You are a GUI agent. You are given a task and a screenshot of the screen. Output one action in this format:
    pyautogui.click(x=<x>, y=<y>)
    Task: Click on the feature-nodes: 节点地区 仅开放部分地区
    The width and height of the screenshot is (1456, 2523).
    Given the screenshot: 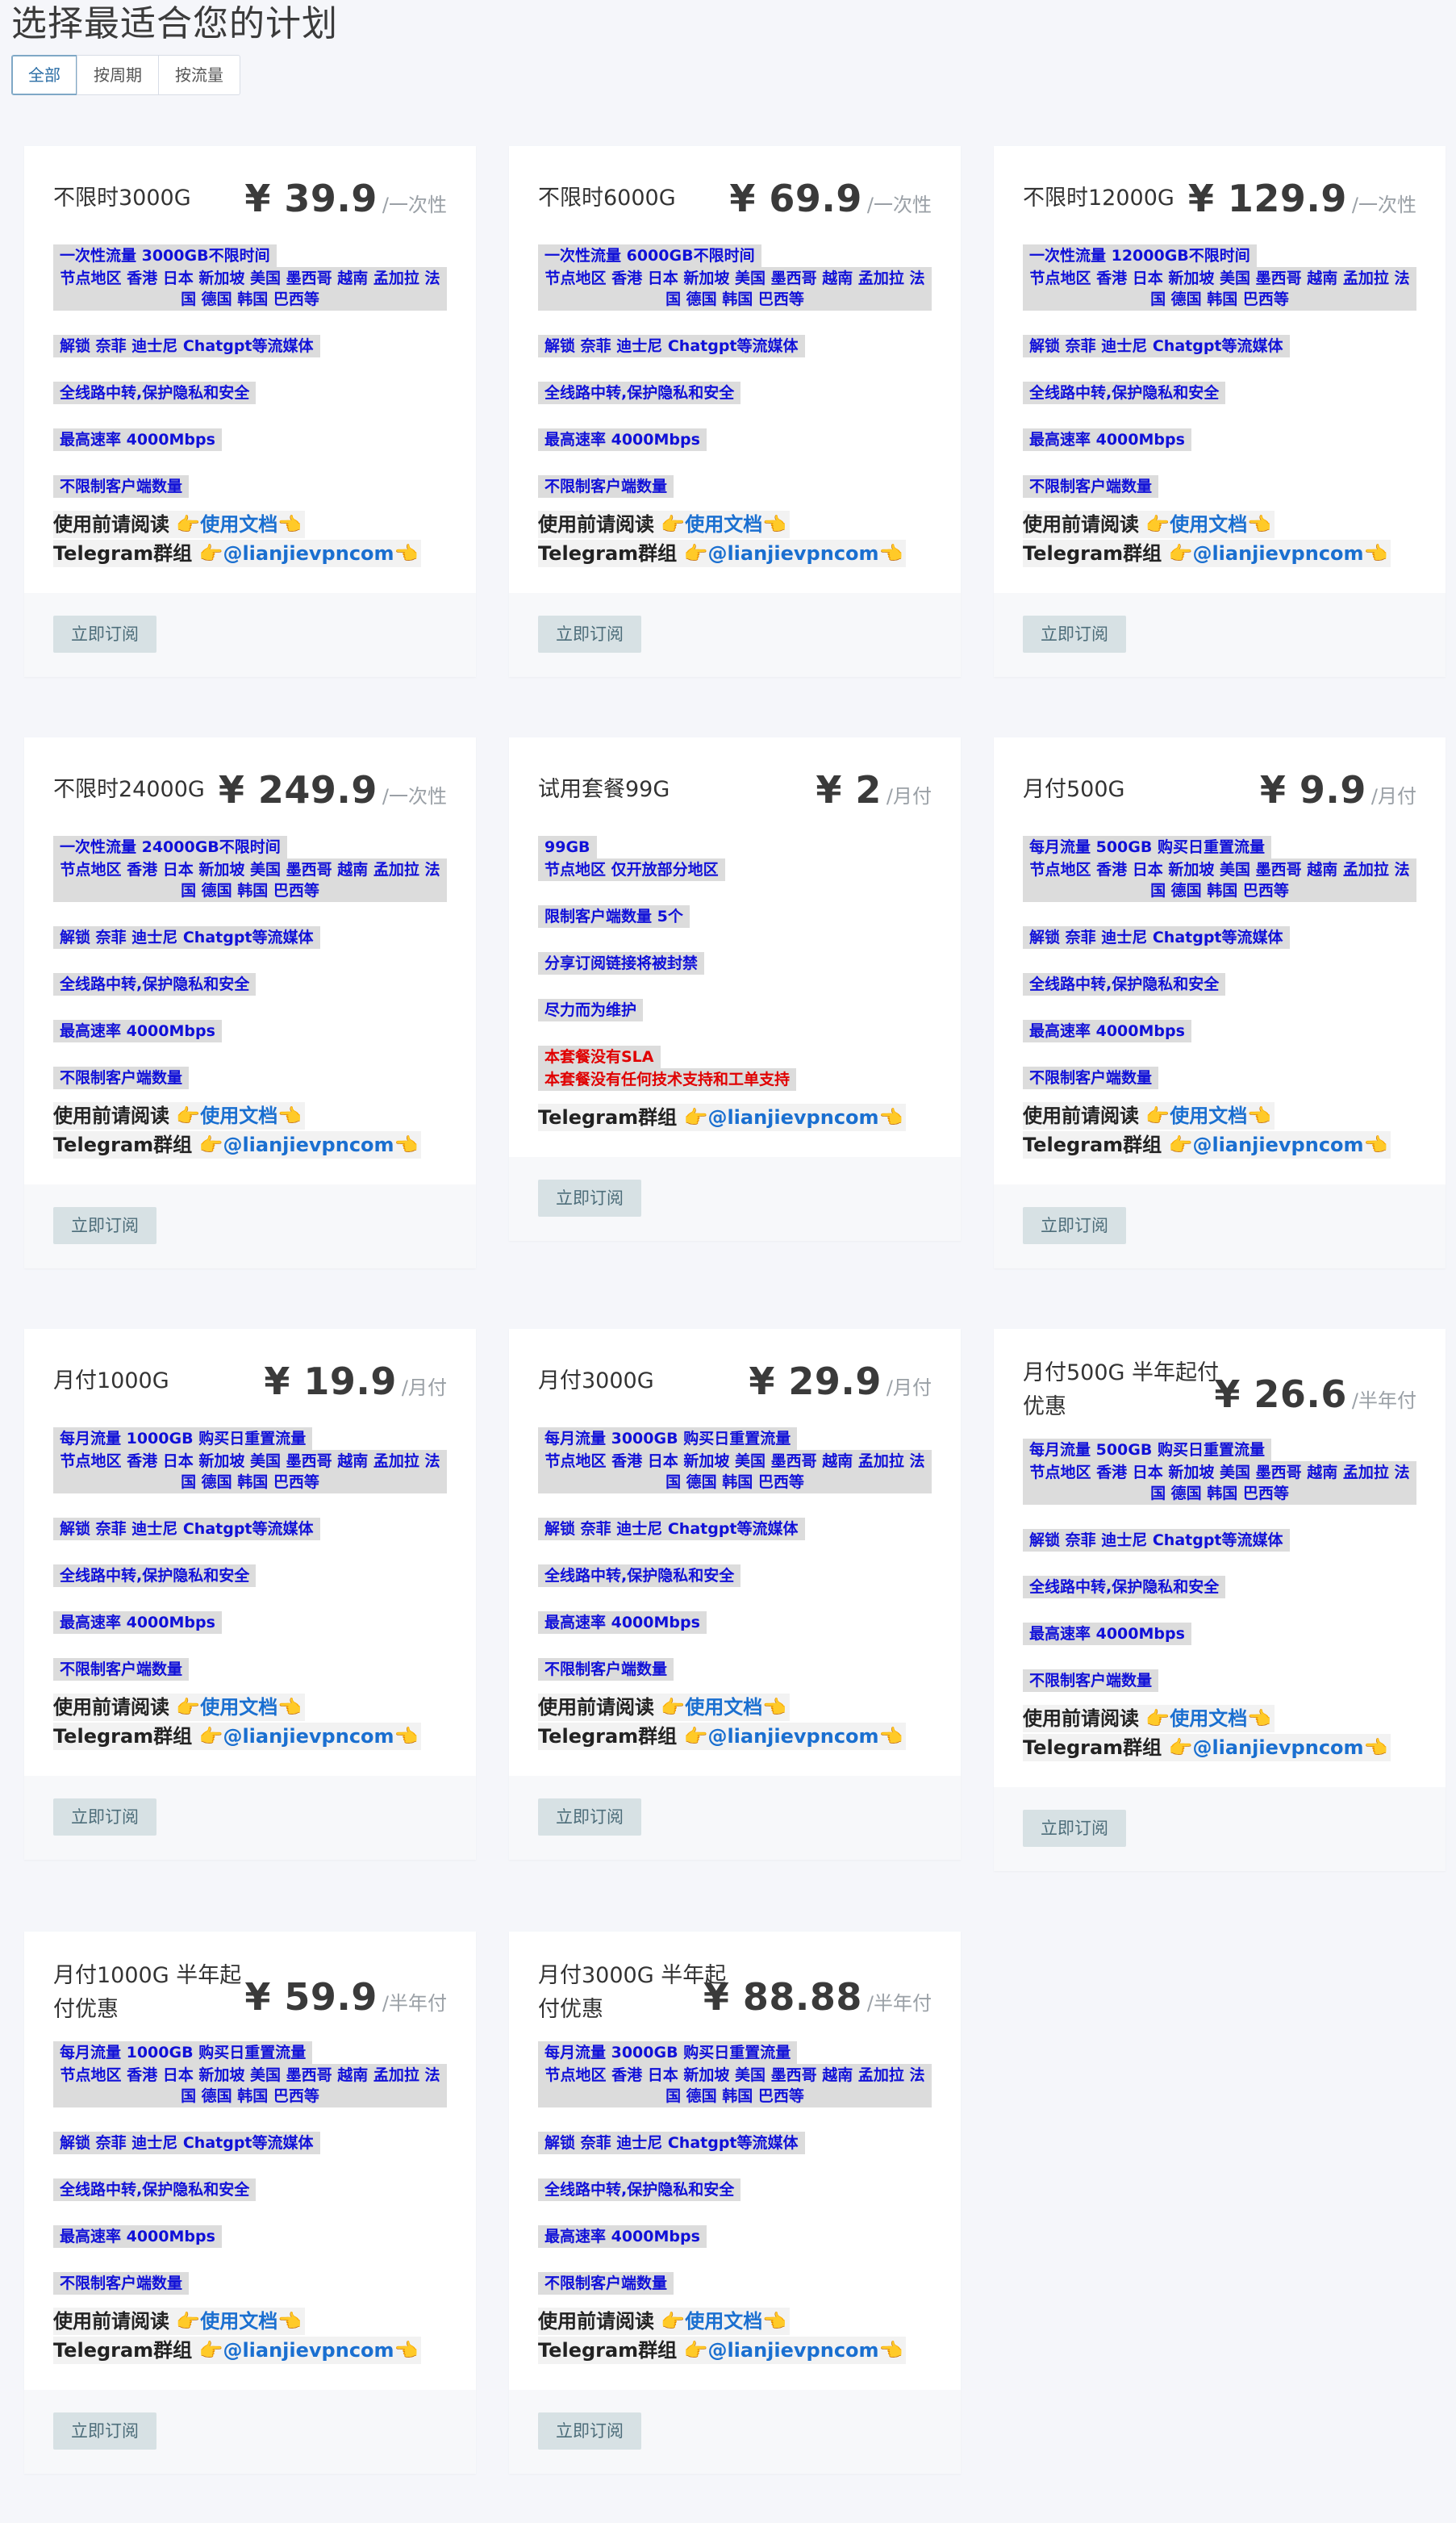 What is the action you would take?
    pyautogui.click(x=631, y=870)
    